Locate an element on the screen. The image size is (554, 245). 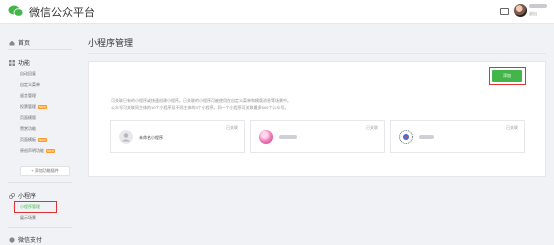
page-title: 小程序管理 is located at coordinates (111, 43).